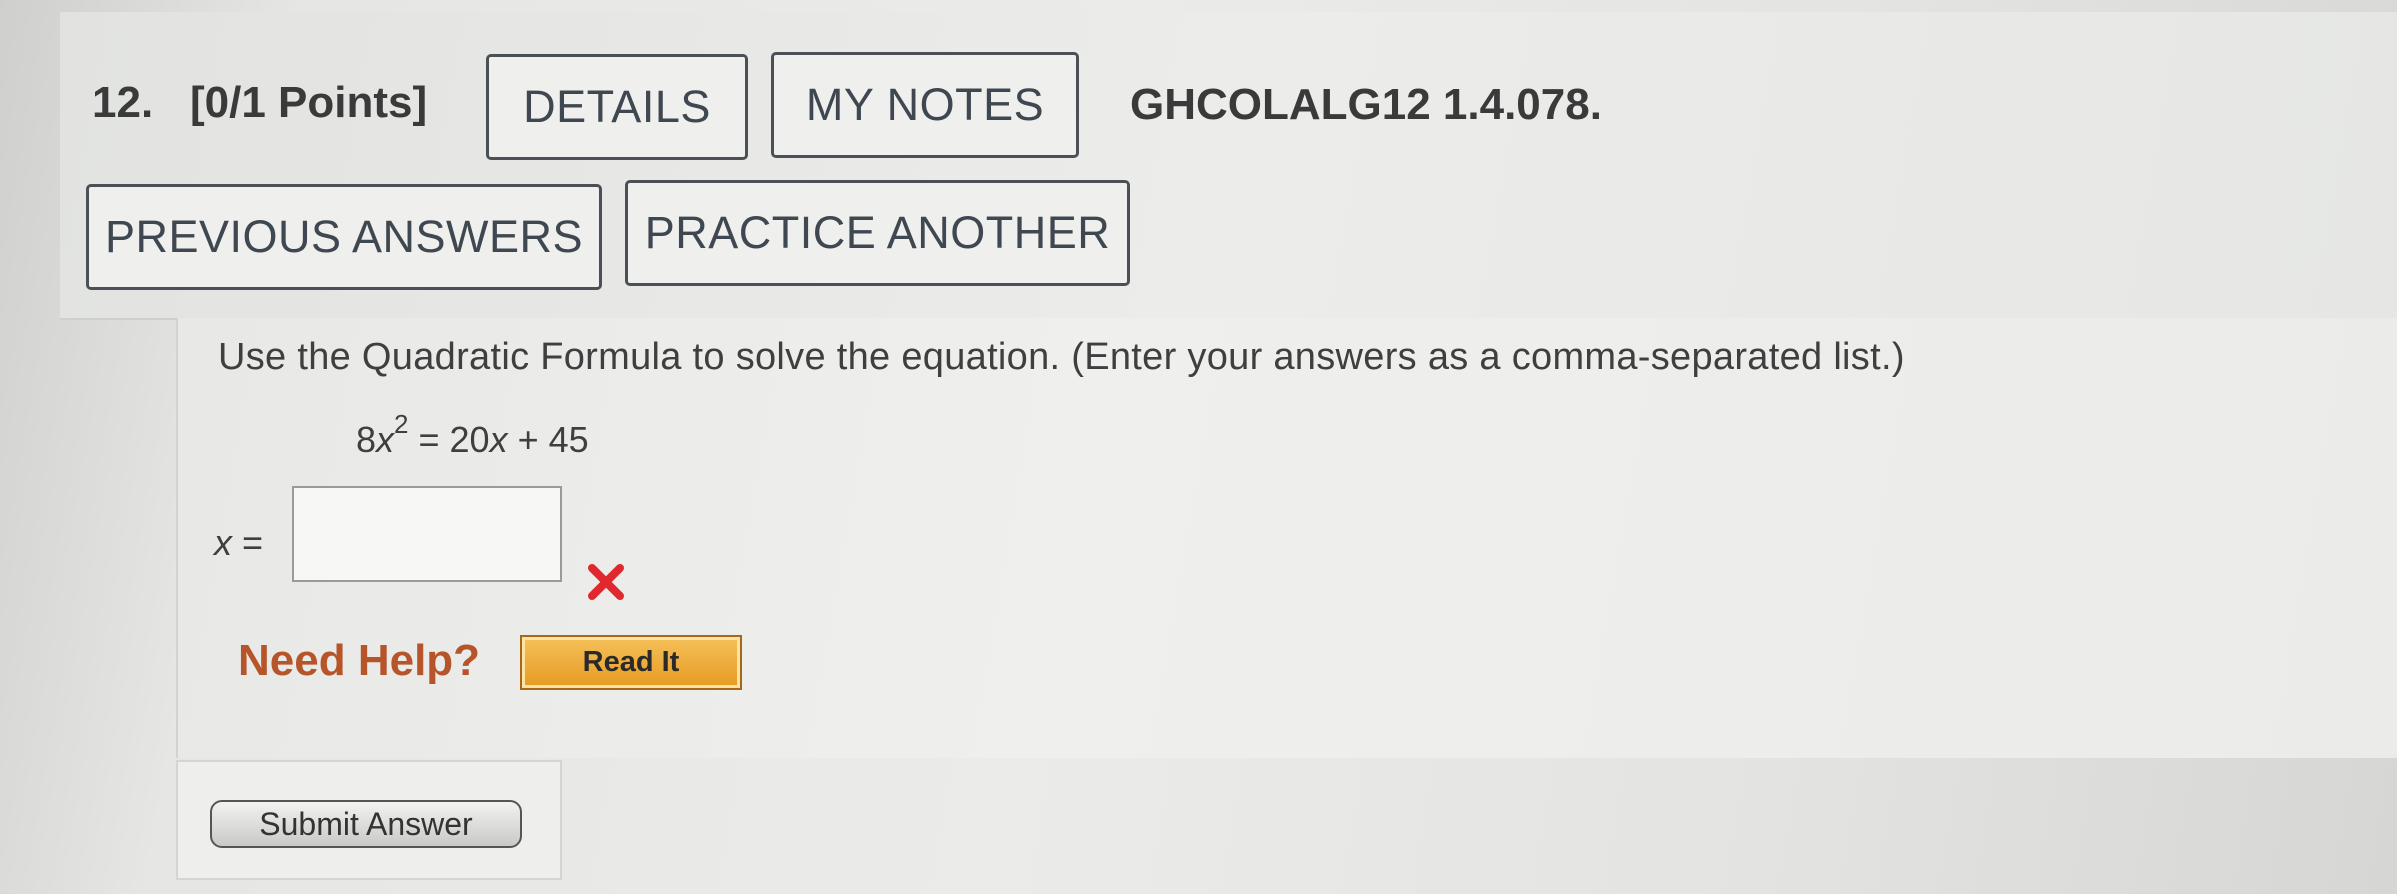 The height and width of the screenshot is (894, 2397). What do you see at coordinates (366, 824) in the screenshot?
I see `submit-answer-button: Submit Answer` at bounding box center [366, 824].